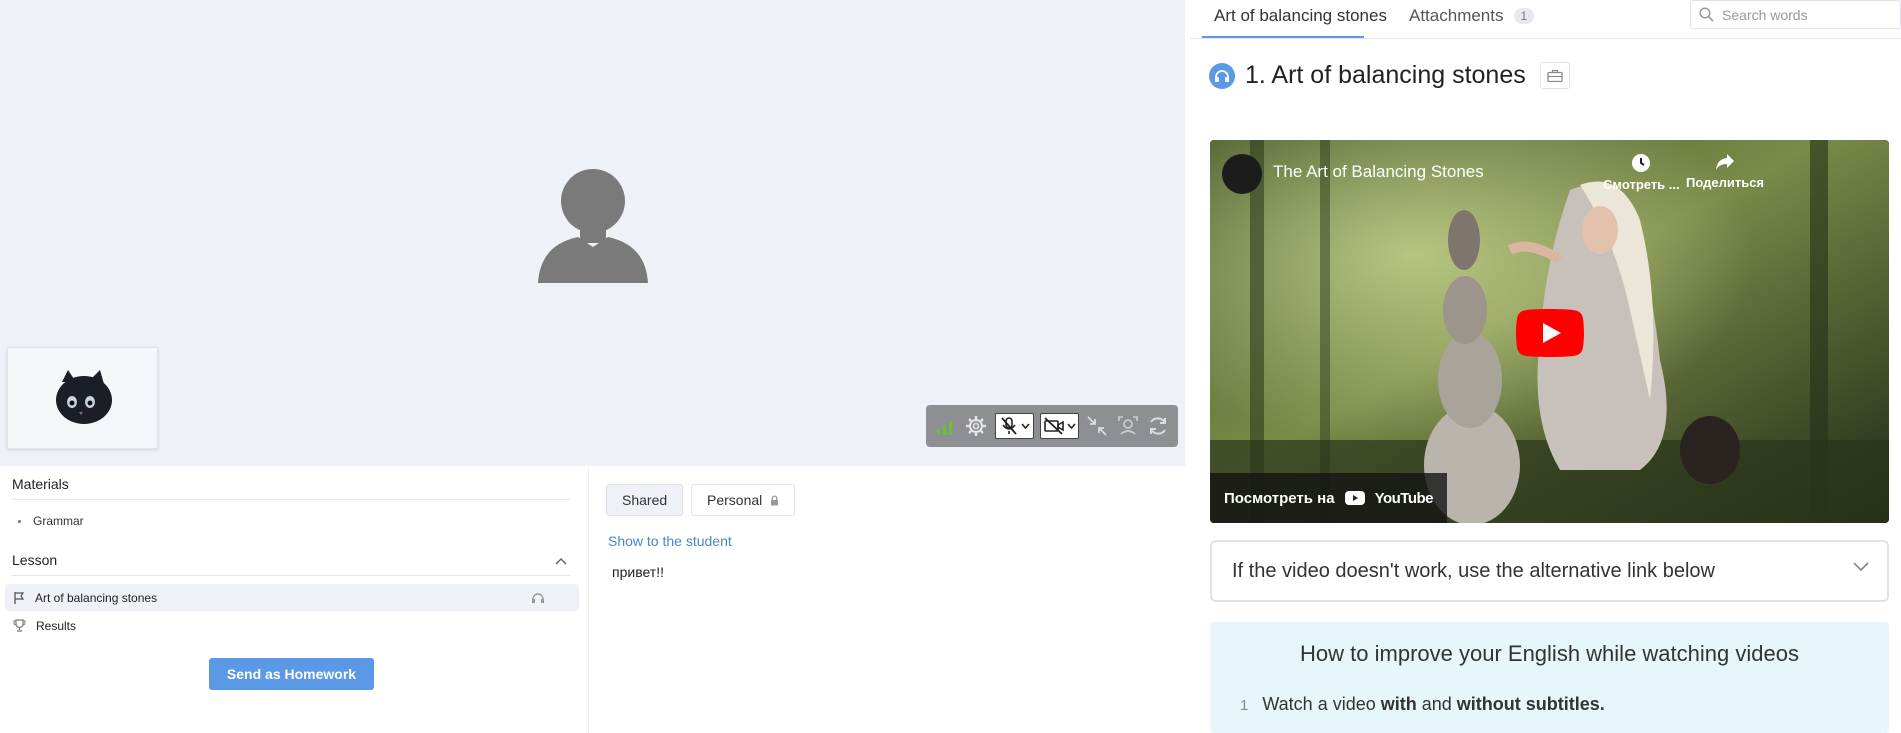 The height and width of the screenshot is (733, 1901). I want to click on tab-art-of-balancing-stones: Art of balancing stones, so click(1300, 16).